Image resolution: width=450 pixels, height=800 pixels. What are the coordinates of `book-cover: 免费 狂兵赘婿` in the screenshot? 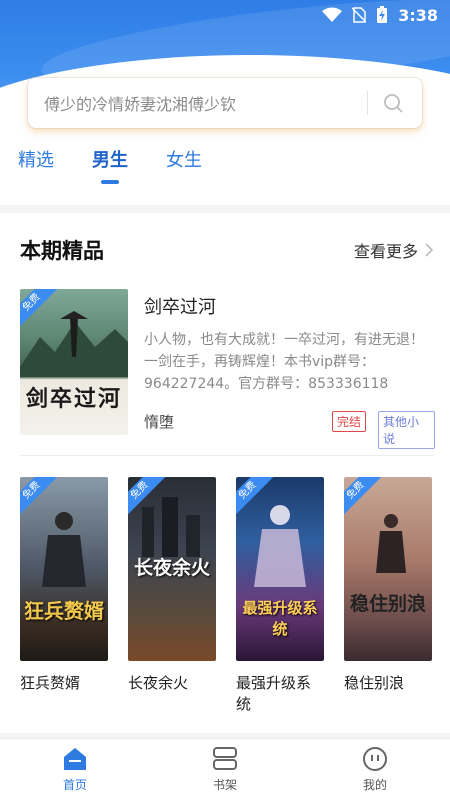 It's located at (64, 569).